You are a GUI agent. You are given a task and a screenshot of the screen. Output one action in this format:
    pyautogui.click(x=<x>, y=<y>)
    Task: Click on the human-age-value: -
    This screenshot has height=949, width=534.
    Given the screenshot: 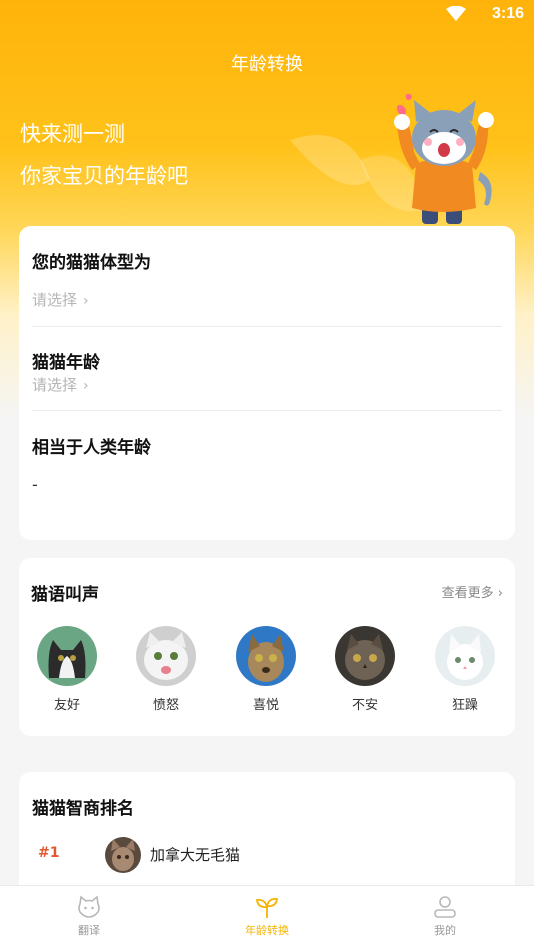 What is the action you would take?
    pyautogui.click(x=35, y=484)
    